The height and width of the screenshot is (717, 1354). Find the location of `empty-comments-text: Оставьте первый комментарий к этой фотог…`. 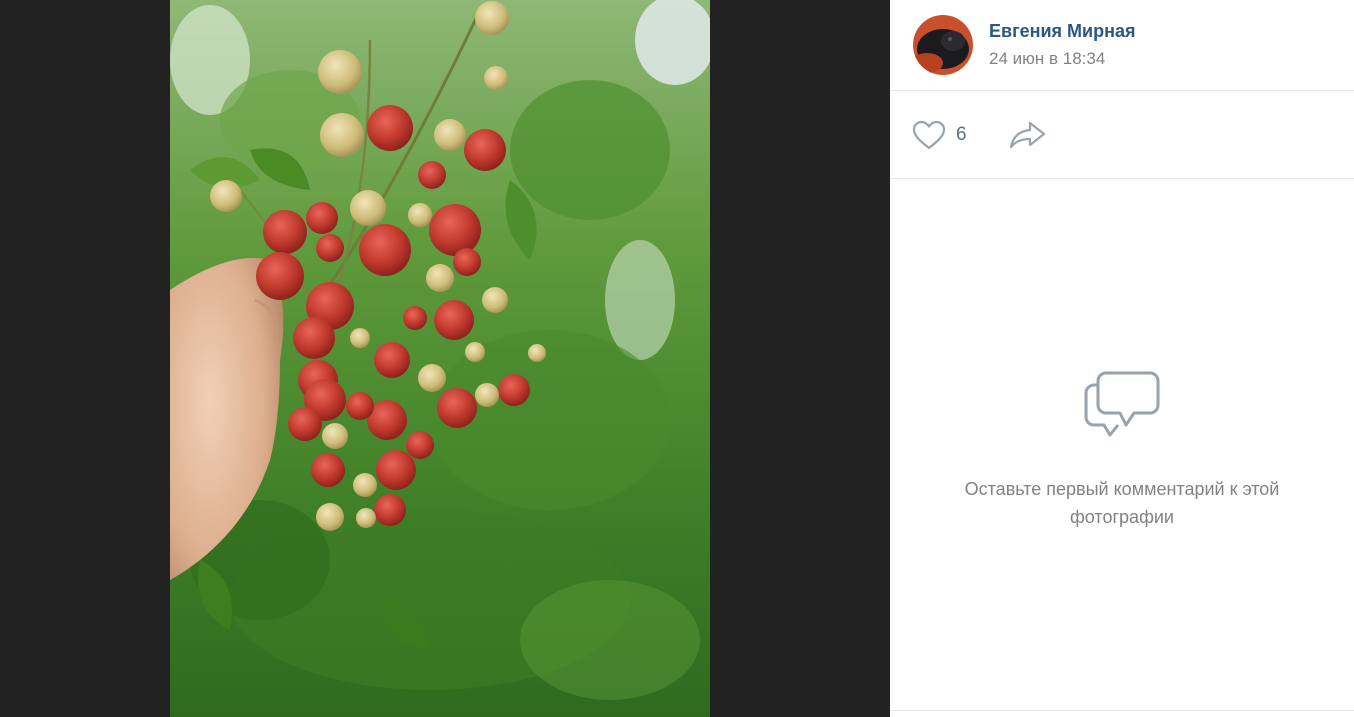

empty-comments-text: Оставьте первый комментарий к этой фотог… is located at coordinates (1122, 503).